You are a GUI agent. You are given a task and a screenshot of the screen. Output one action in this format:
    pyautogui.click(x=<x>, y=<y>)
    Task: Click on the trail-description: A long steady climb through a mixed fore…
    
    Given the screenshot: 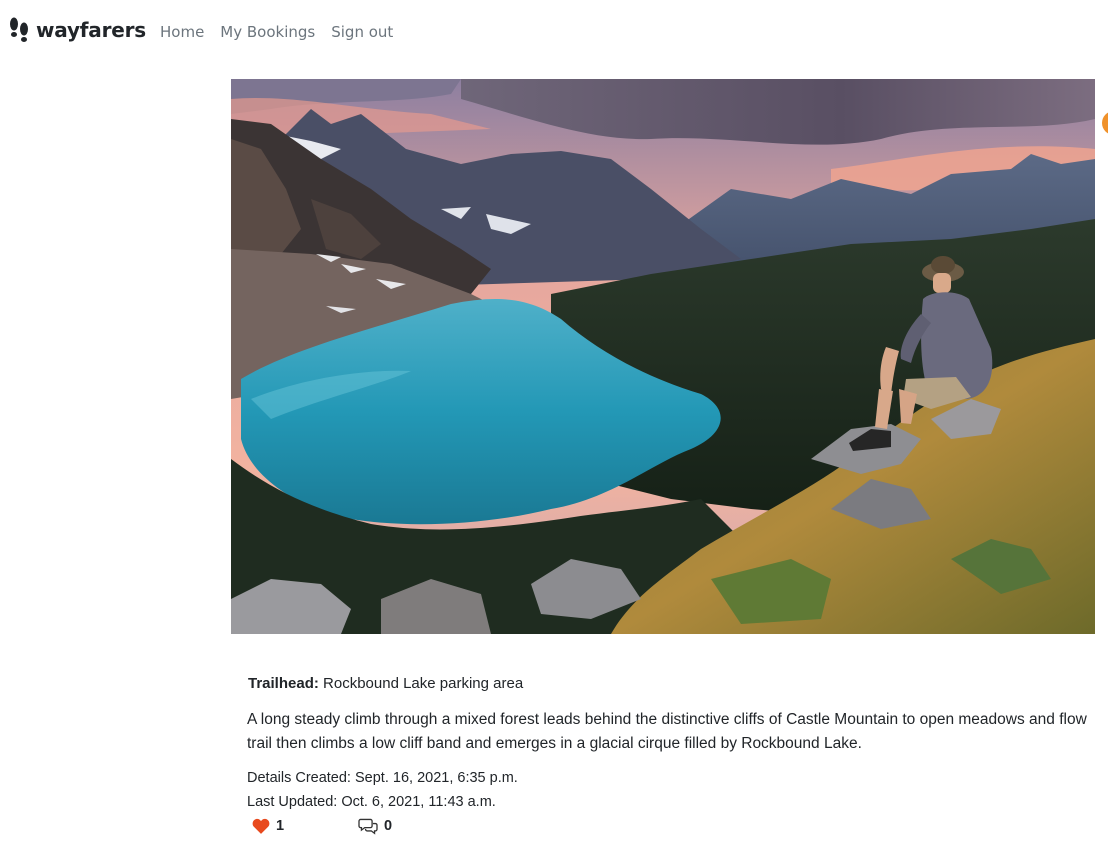 What is the action you would take?
    pyautogui.click(x=677, y=732)
    